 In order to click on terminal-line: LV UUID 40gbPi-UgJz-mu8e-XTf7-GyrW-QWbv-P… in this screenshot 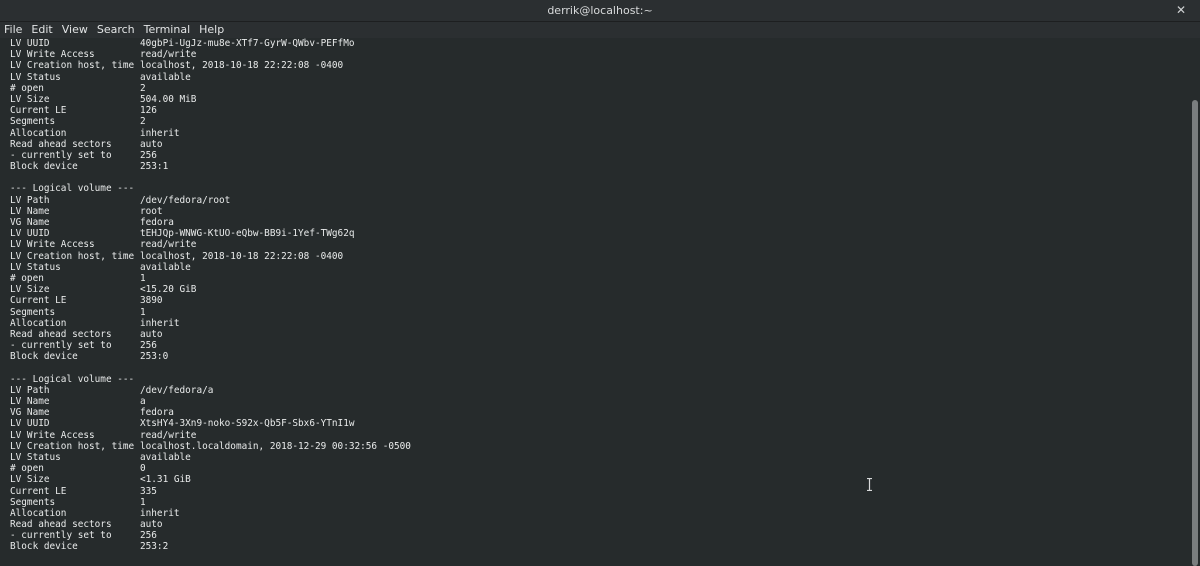, I will do `click(595, 43)`.